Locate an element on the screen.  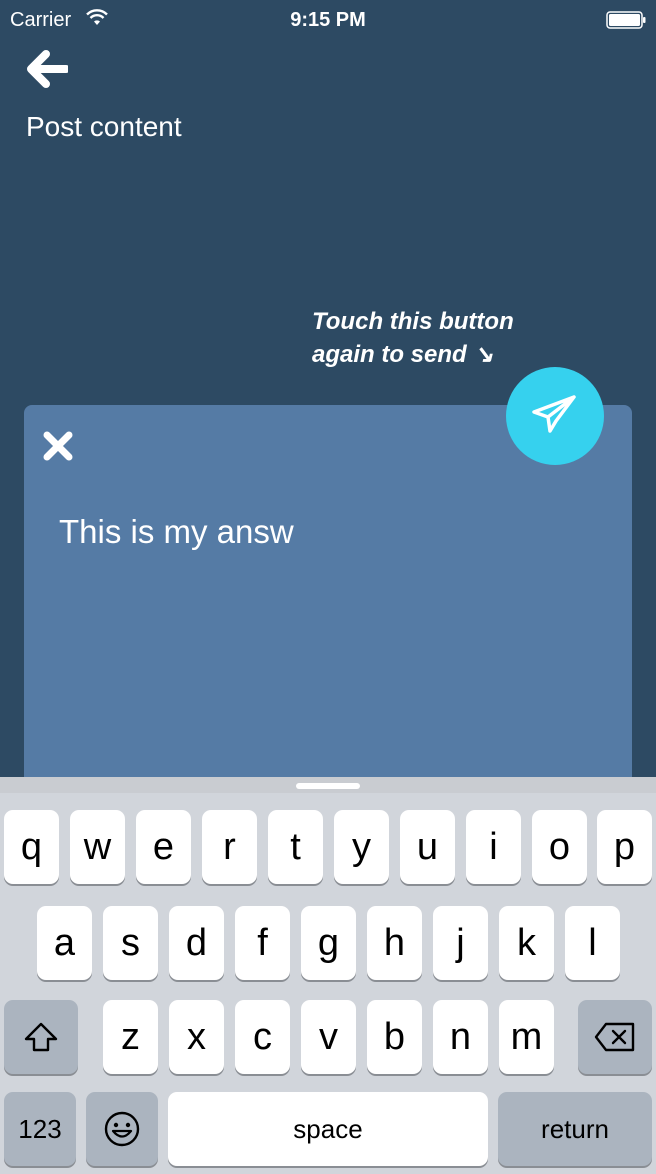
arrow-left-icon is located at coordinates (47, 69).